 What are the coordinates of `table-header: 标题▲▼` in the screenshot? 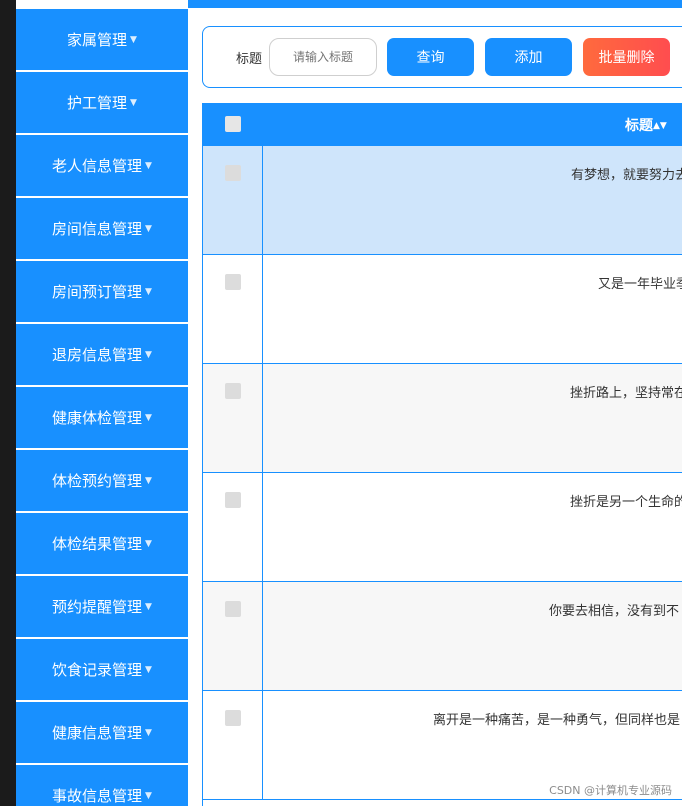 It's located at (442, 124).